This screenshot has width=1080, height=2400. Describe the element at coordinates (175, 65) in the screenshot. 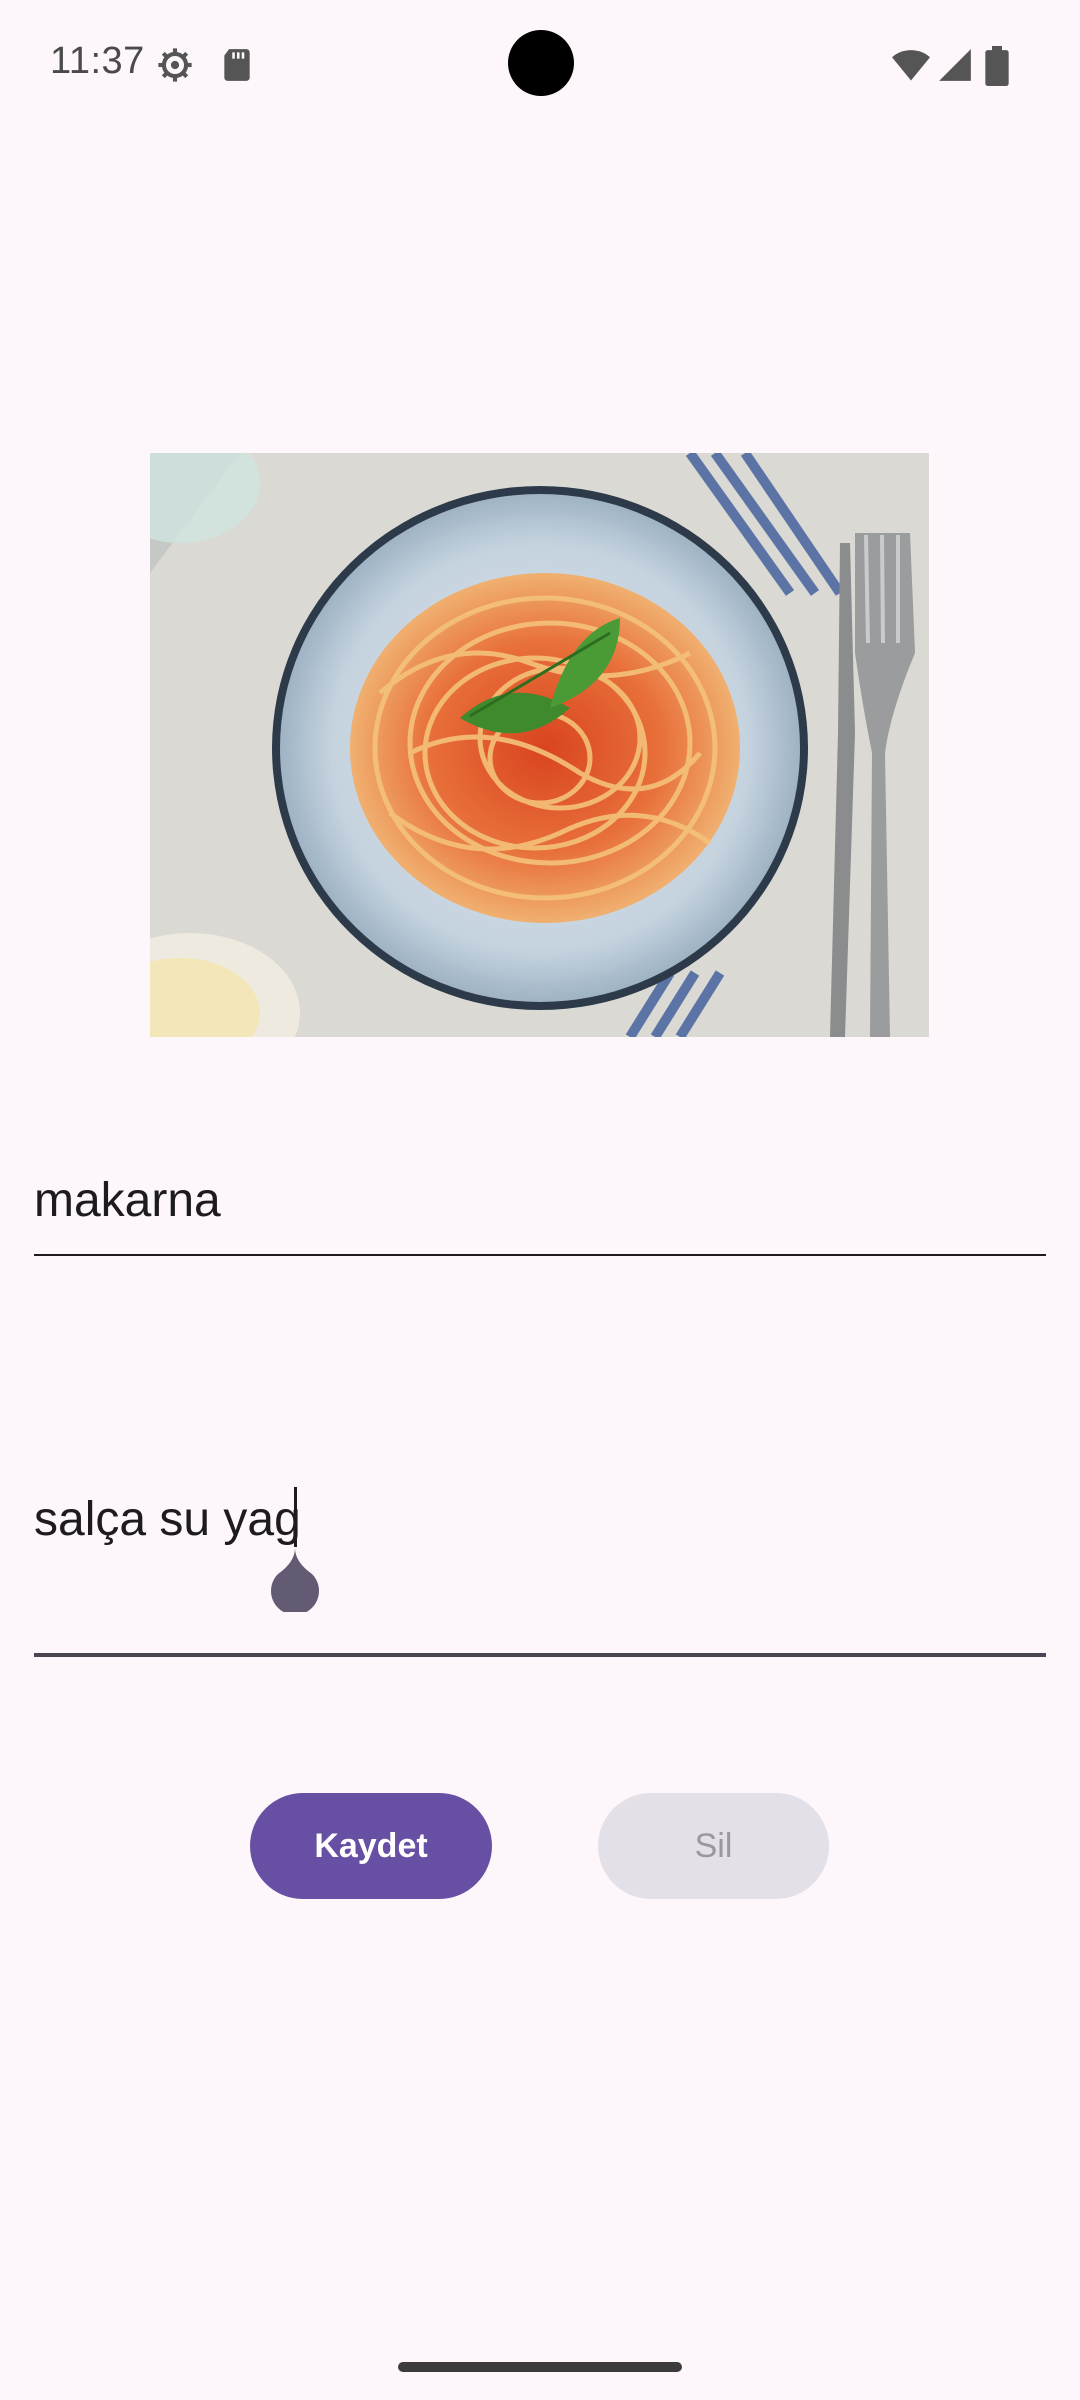

I see `settings-icon` at that location.